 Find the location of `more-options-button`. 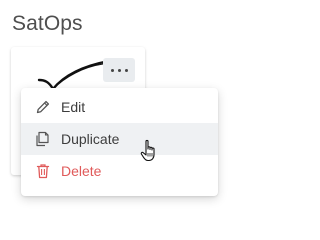

more-options-button is located at coordinates (119, 70).